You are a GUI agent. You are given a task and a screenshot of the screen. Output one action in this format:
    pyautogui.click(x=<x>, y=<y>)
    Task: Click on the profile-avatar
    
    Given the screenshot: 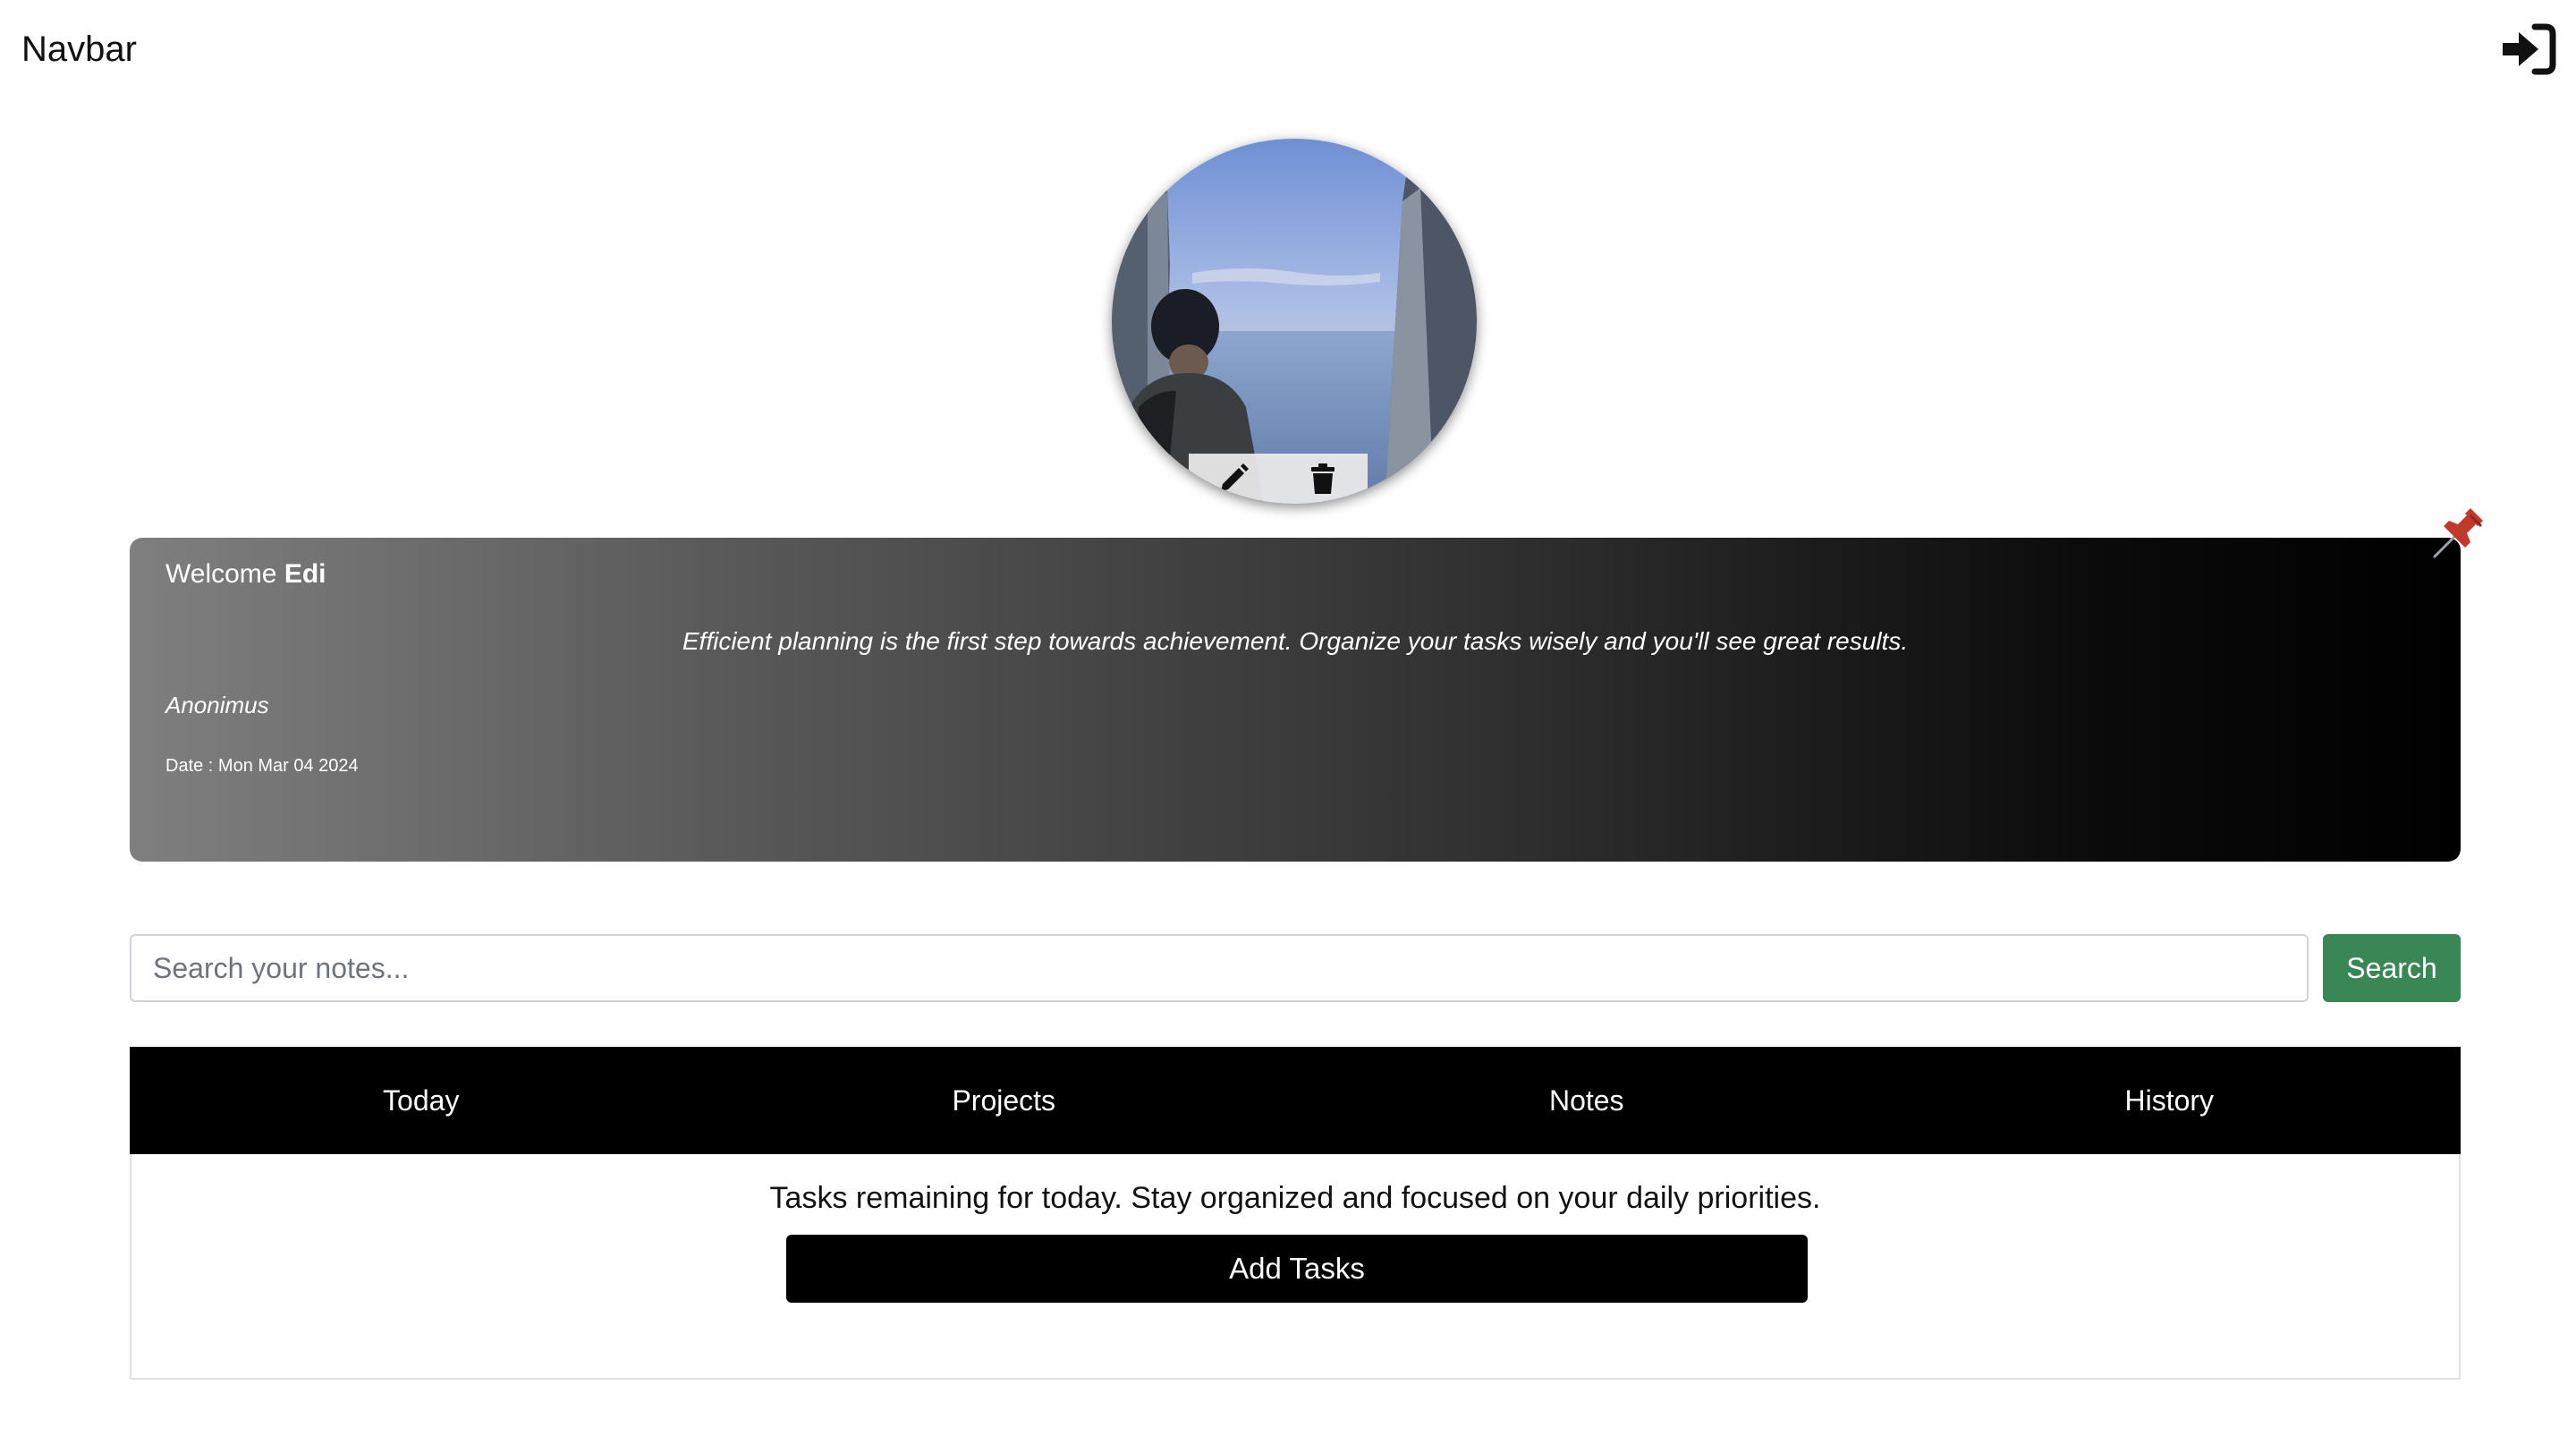 What is the action you would take?
    pyautogui.click(x=1294, y=321)
    